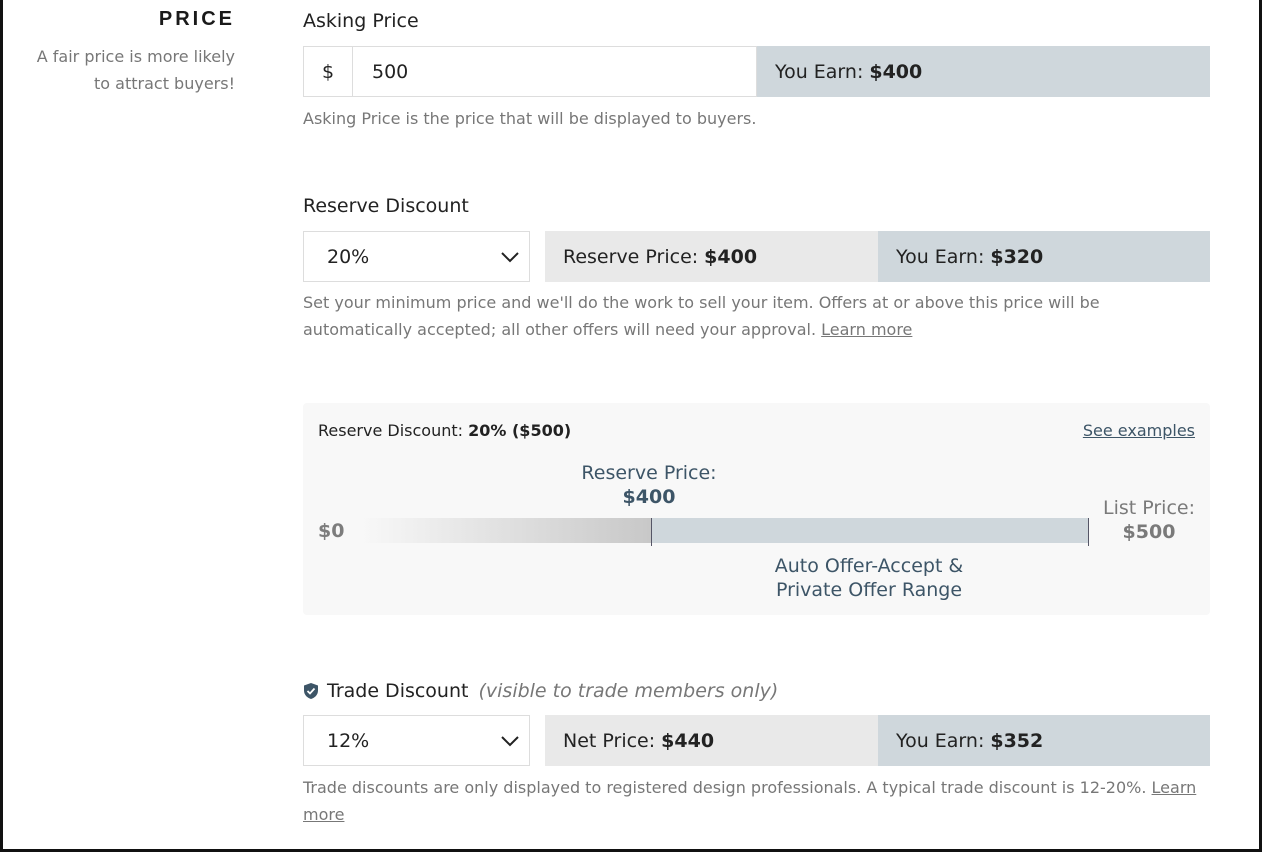 This screenshot has width=1262, height=852. What do you see at coordinates (631, 256) in the screenshot?
I see `reserve-price-label: Reserve Price:` at bounding box center [631, 256].